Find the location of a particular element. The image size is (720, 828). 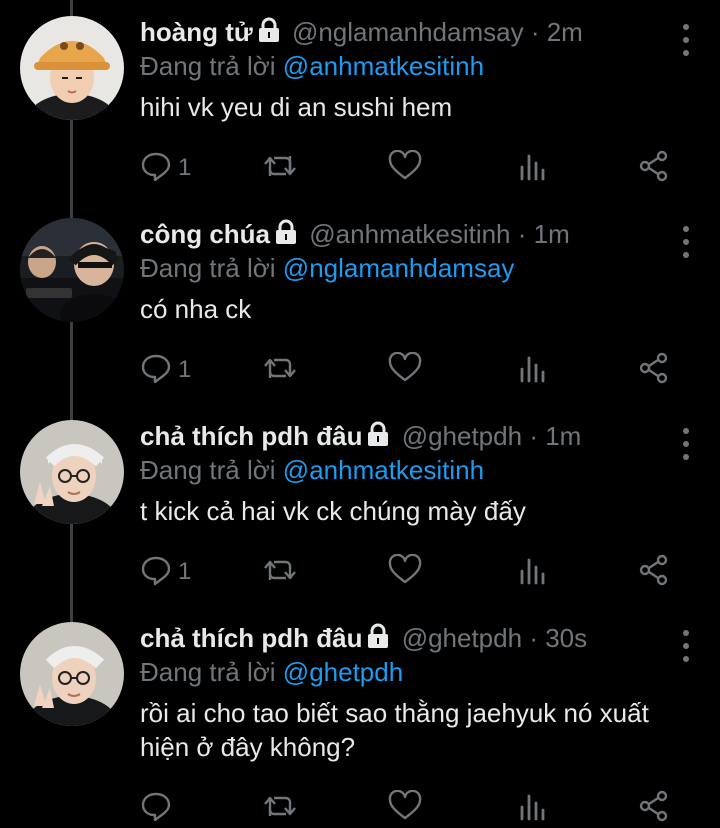

tweet-text: hihi vk yeu di an sushi hem is located at coordinates (296, 107).